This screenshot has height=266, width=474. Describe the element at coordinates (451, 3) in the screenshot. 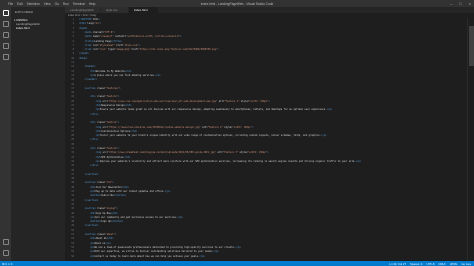

I see `minimize-icon: –` at that location.